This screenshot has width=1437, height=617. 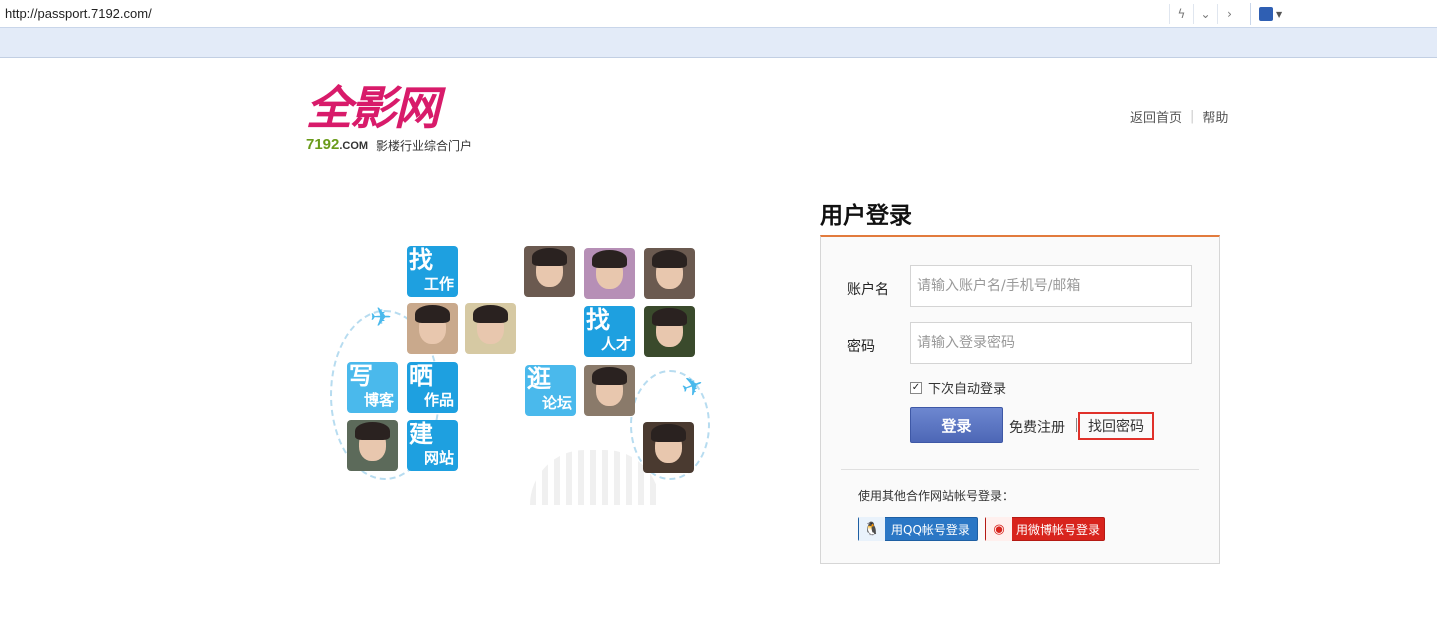 What do you see at coordinates (361, 376) in the screenshot?
I see `tile-big-char: 写` at bounding box center [361, 376].